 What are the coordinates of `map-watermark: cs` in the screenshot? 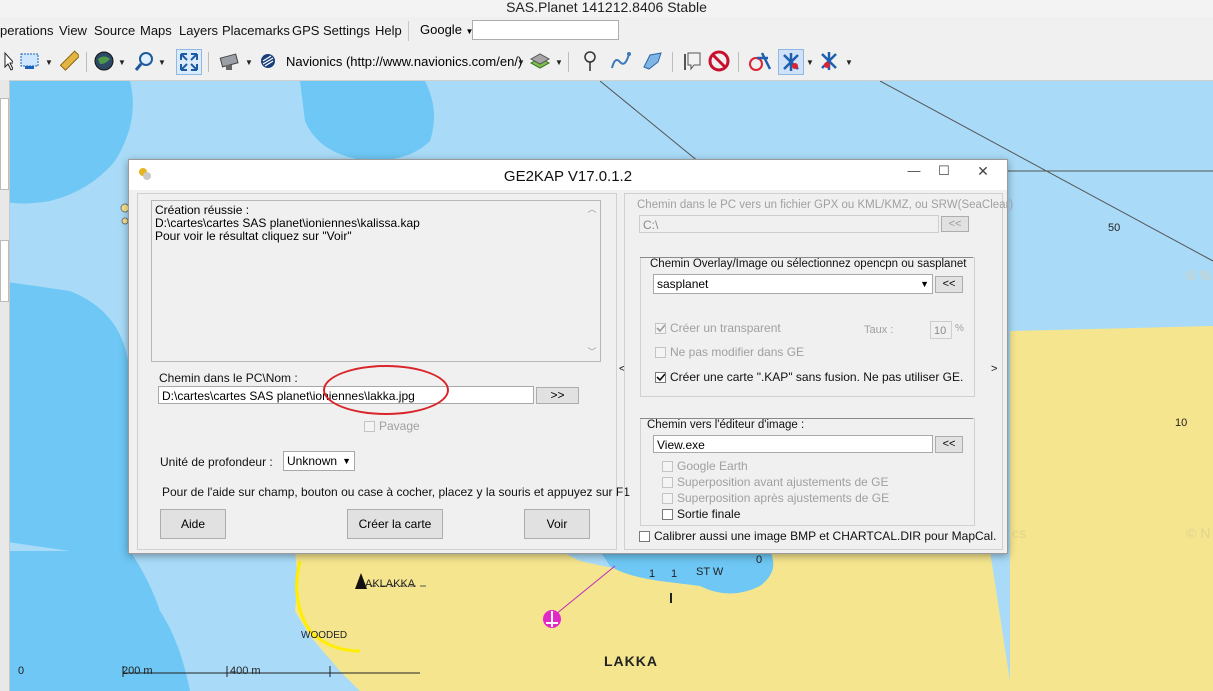 It's located at (1019, 533).